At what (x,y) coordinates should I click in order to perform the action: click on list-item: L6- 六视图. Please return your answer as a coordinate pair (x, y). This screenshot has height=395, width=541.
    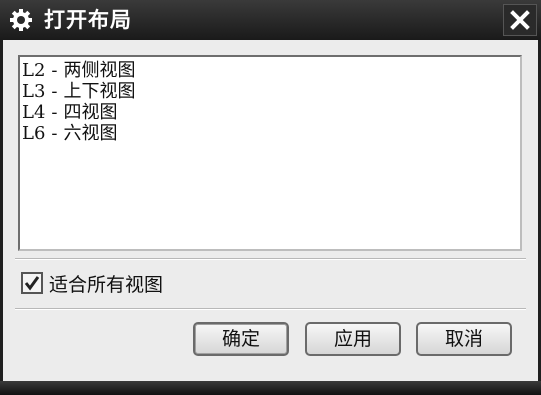
    Looking at the image, I should click on (271, 133).